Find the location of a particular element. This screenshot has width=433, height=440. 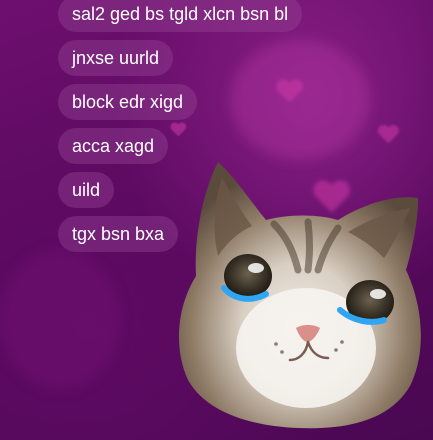

message-text: acca xagd is located at coordinates (113, 146).